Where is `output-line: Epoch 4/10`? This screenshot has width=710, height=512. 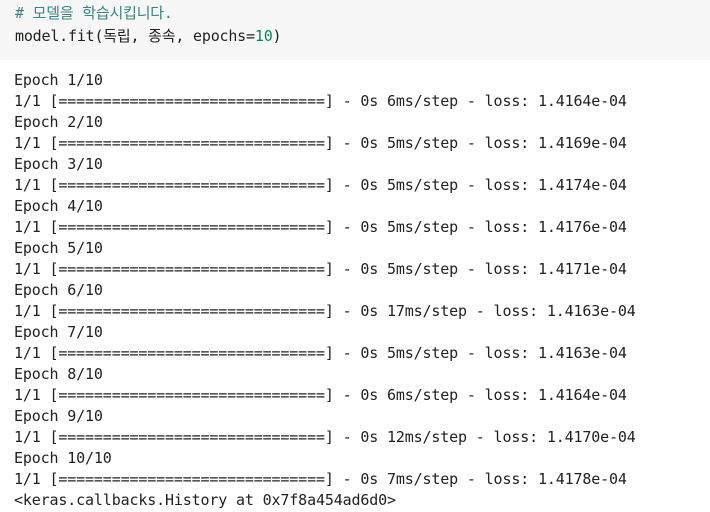 output-line: Epoch 4/10 is located at coordinates (58, 206).